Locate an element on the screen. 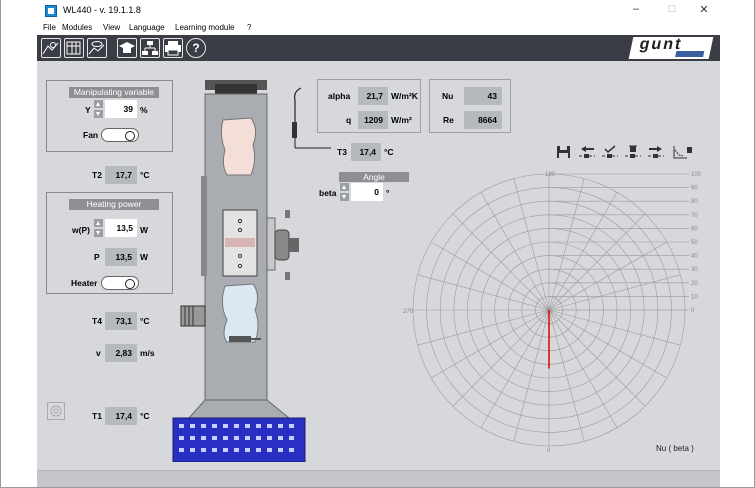  polar-radial-label: 20 is located at coordinates (694, 284).